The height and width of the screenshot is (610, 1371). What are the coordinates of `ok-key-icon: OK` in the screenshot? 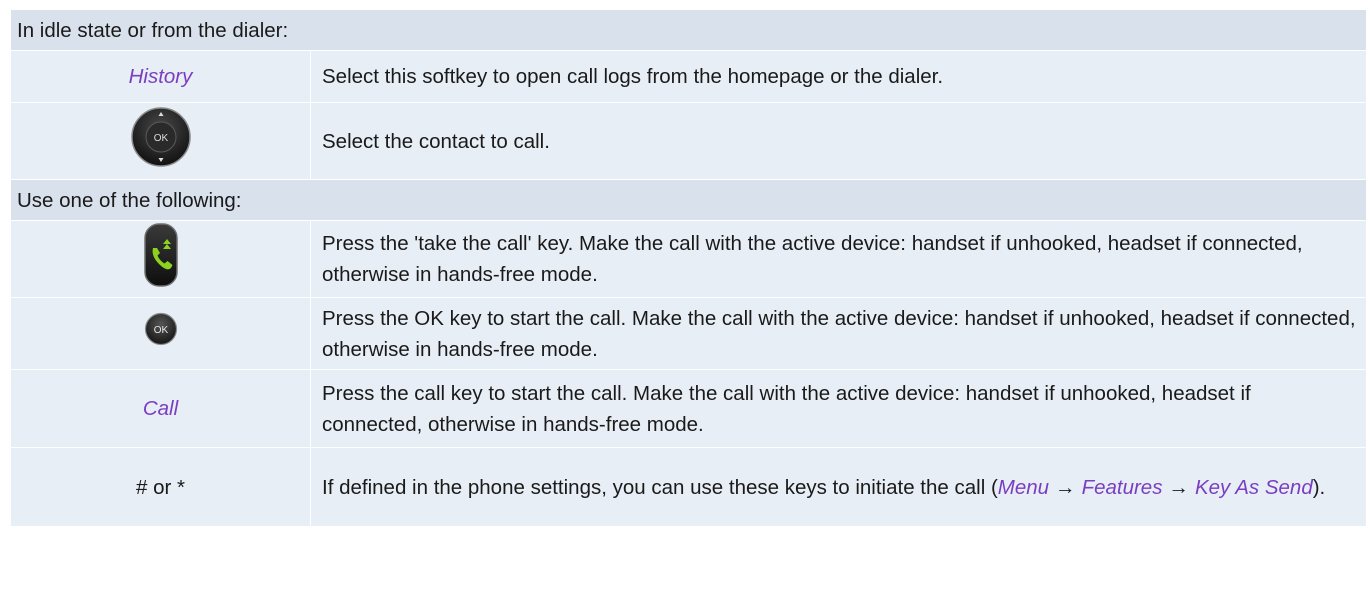 It's located at (161, 333).